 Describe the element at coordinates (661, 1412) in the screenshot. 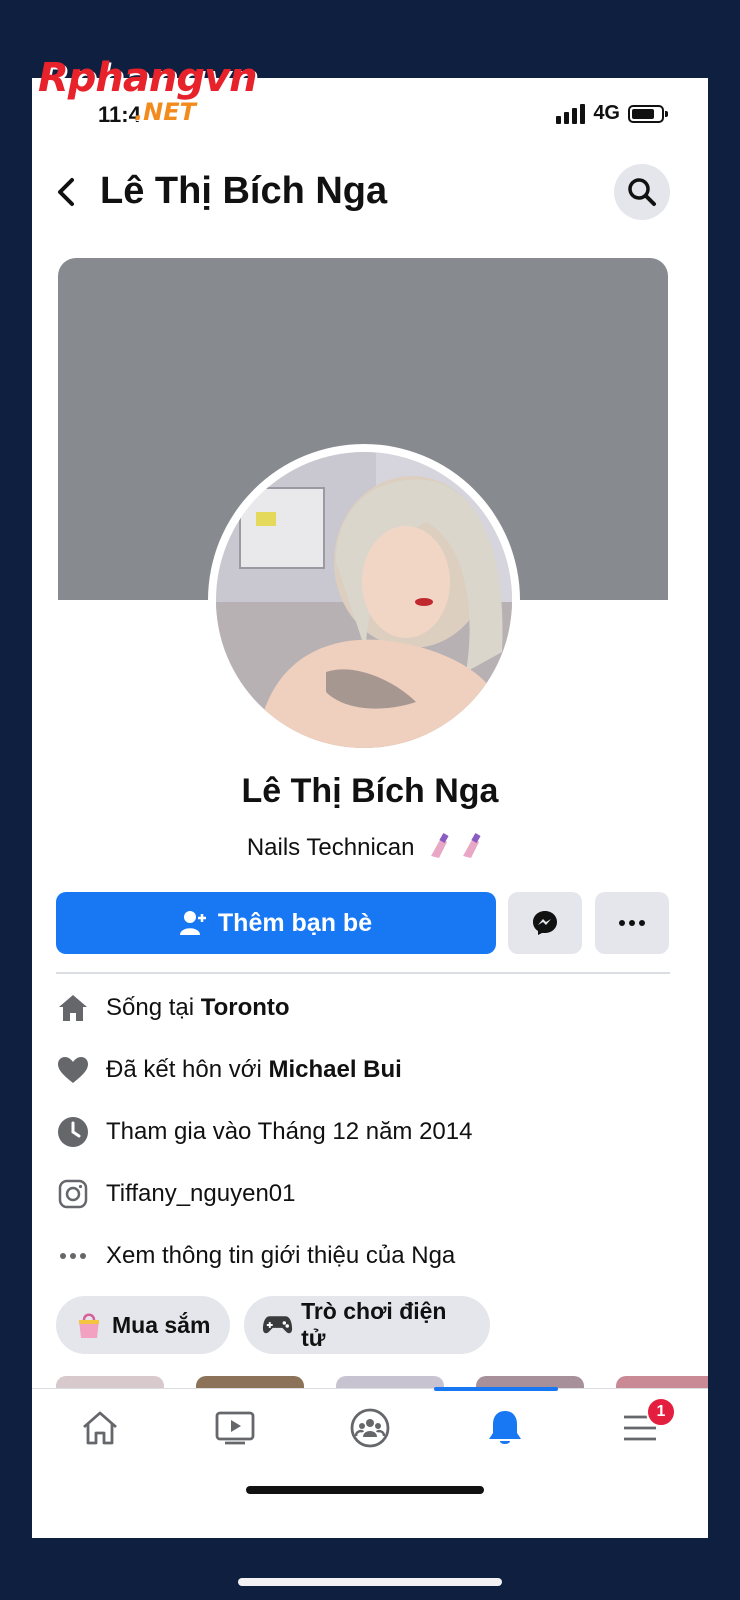

I see `menu-badge: 1` at that location.